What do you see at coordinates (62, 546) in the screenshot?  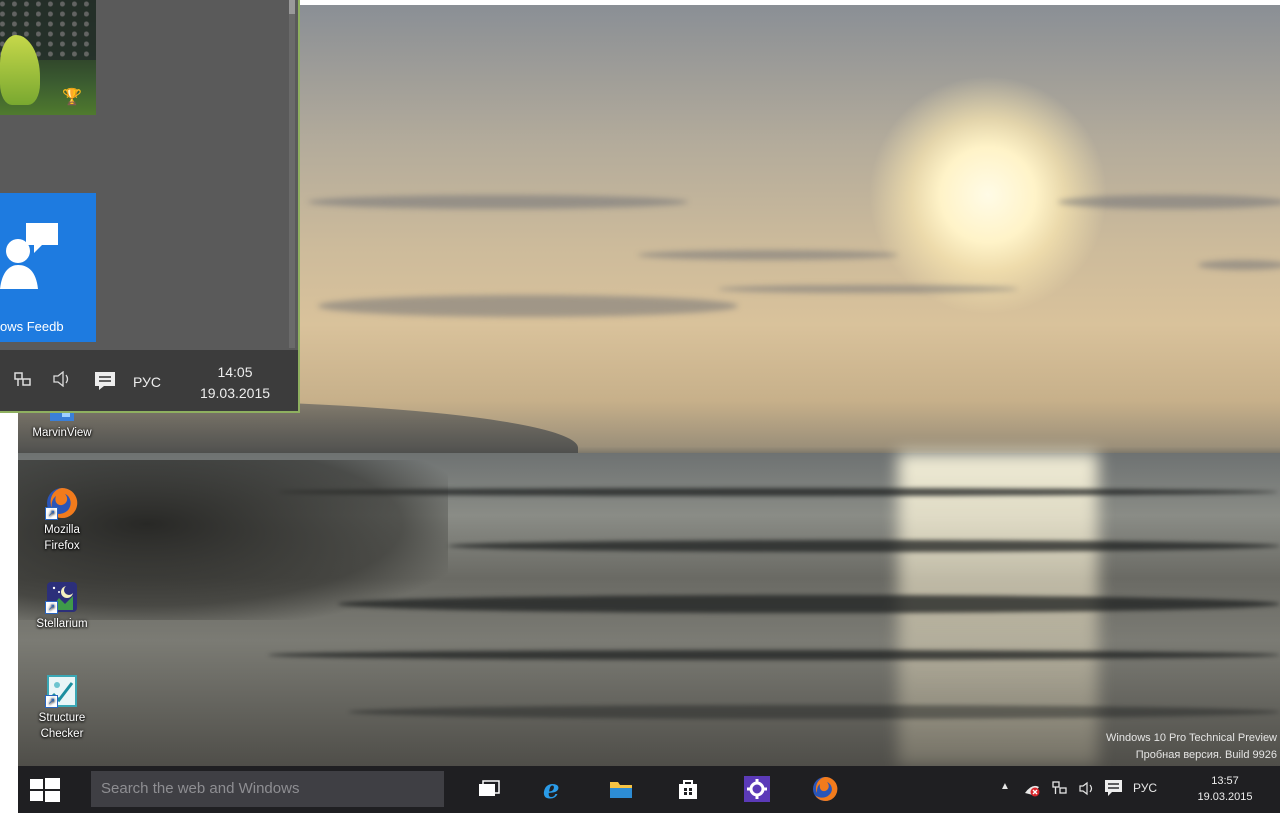 I see `desktop-icon-label: Firefox` at bounding box center [62, 546].